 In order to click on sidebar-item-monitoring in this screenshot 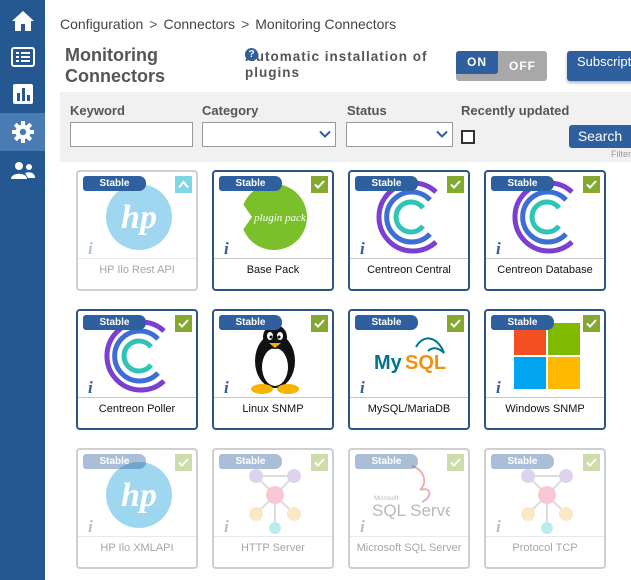, I will do `click(22, 57)`.